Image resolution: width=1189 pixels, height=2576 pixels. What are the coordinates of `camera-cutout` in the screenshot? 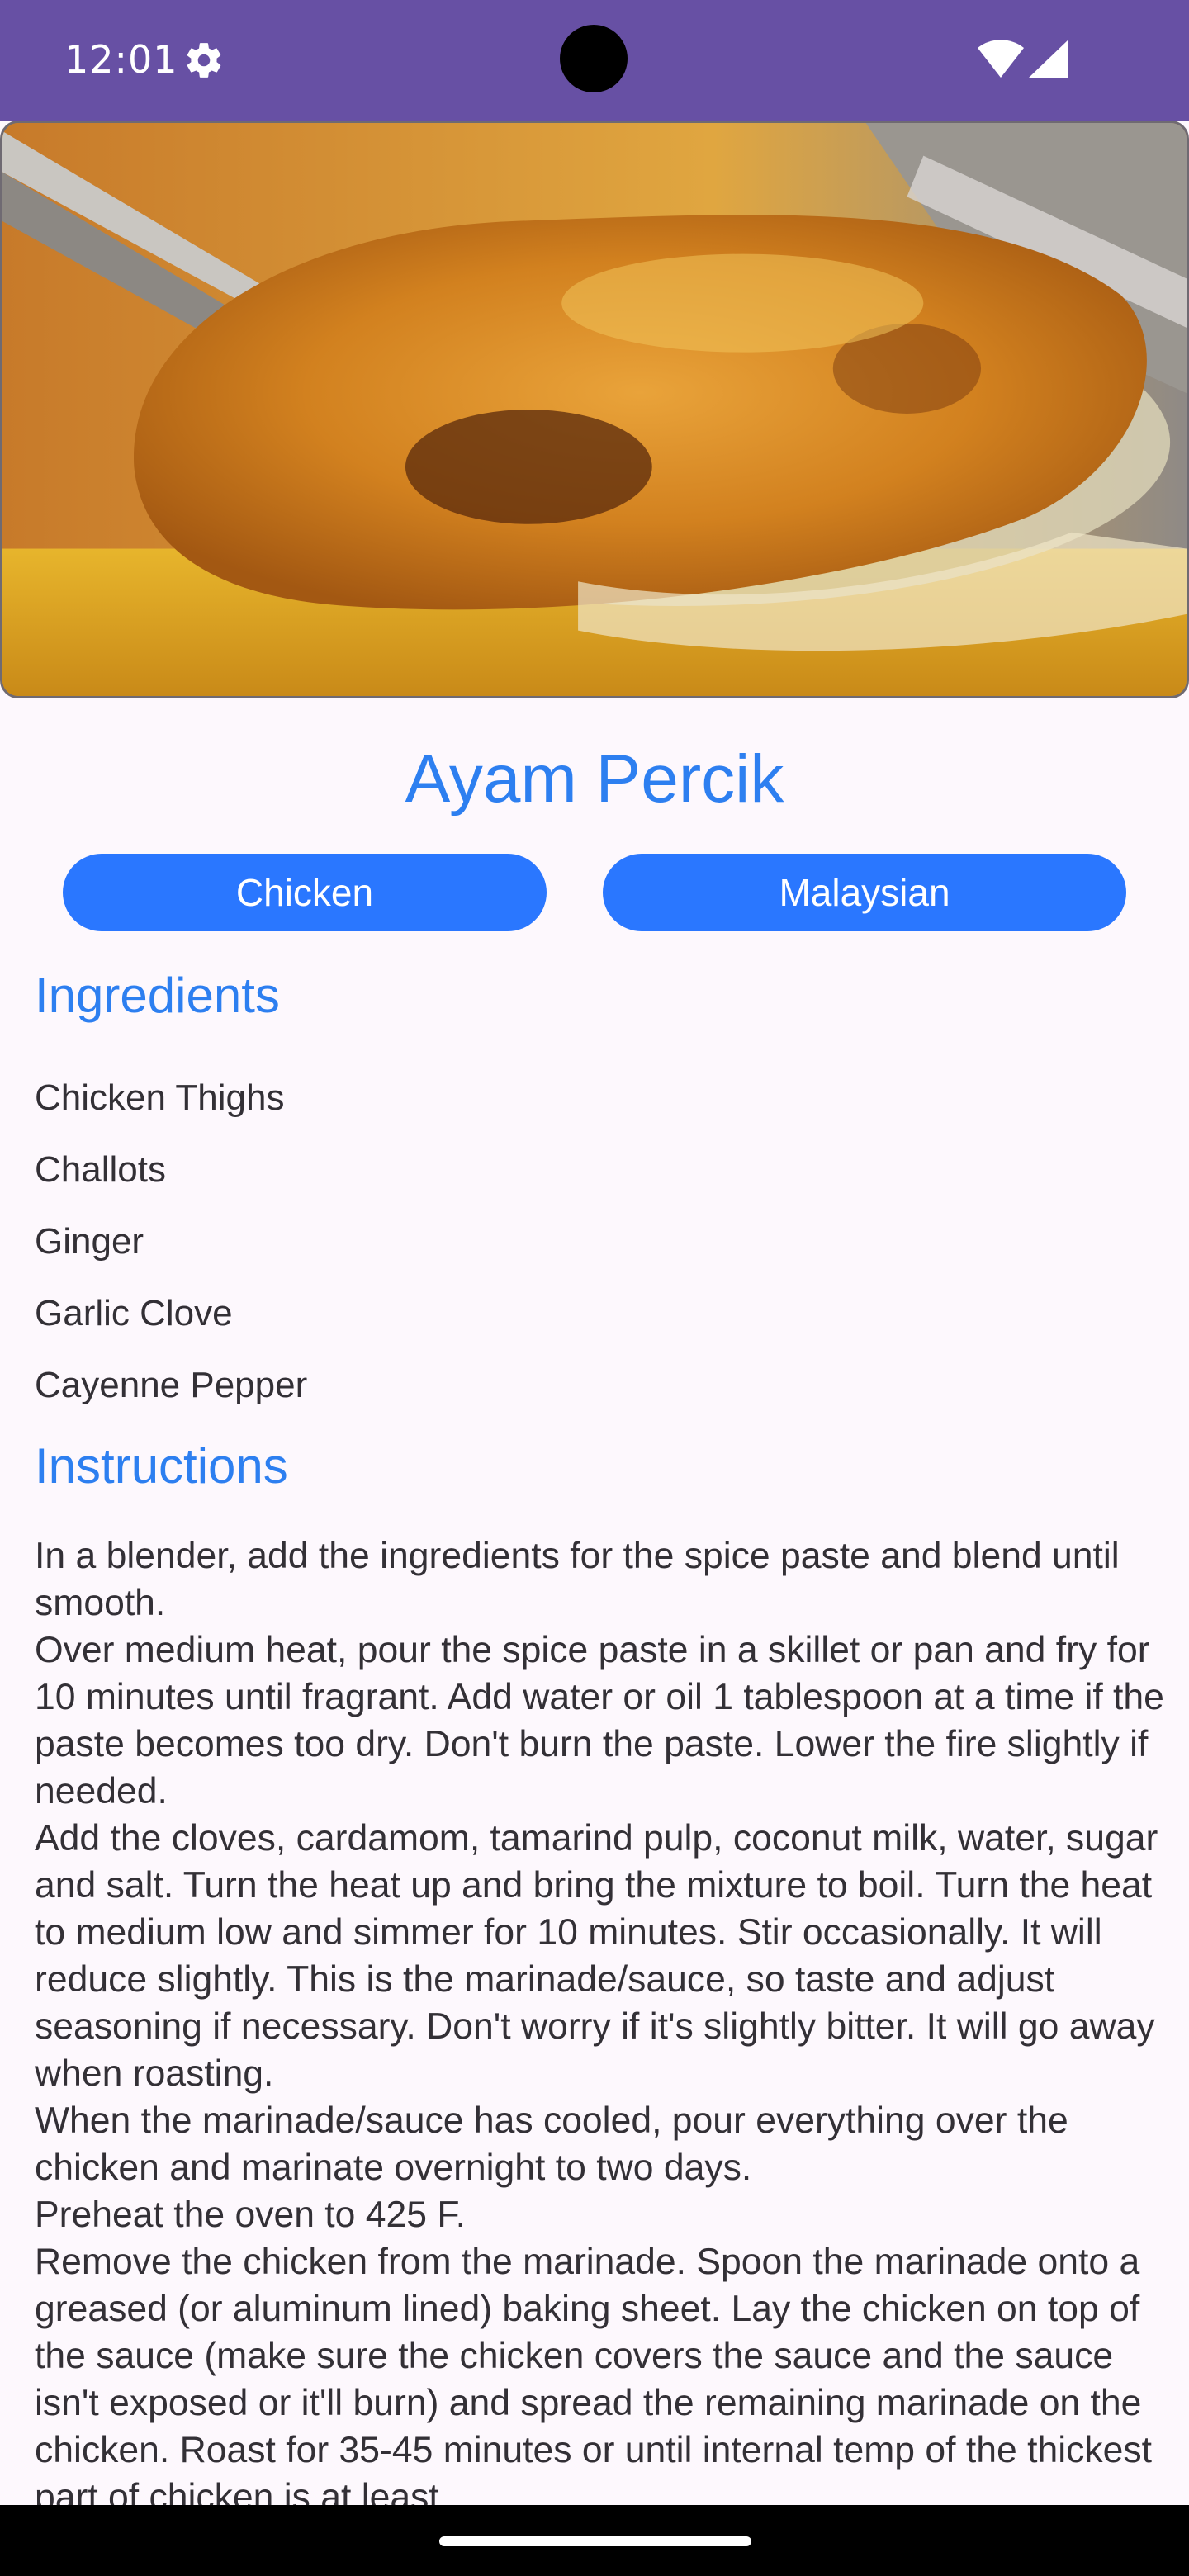 It's located at (594, 58).